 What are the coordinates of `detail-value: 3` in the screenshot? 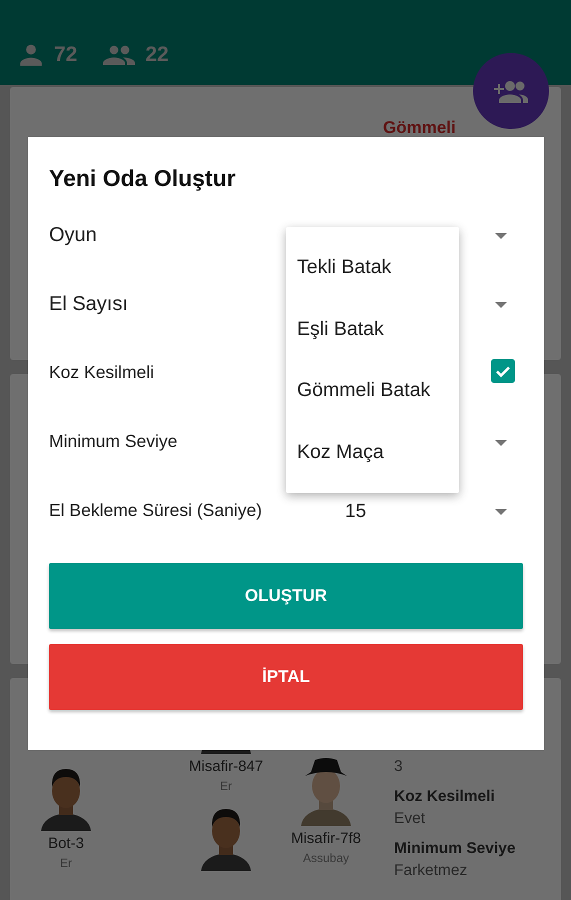 It's located at (399, 767).